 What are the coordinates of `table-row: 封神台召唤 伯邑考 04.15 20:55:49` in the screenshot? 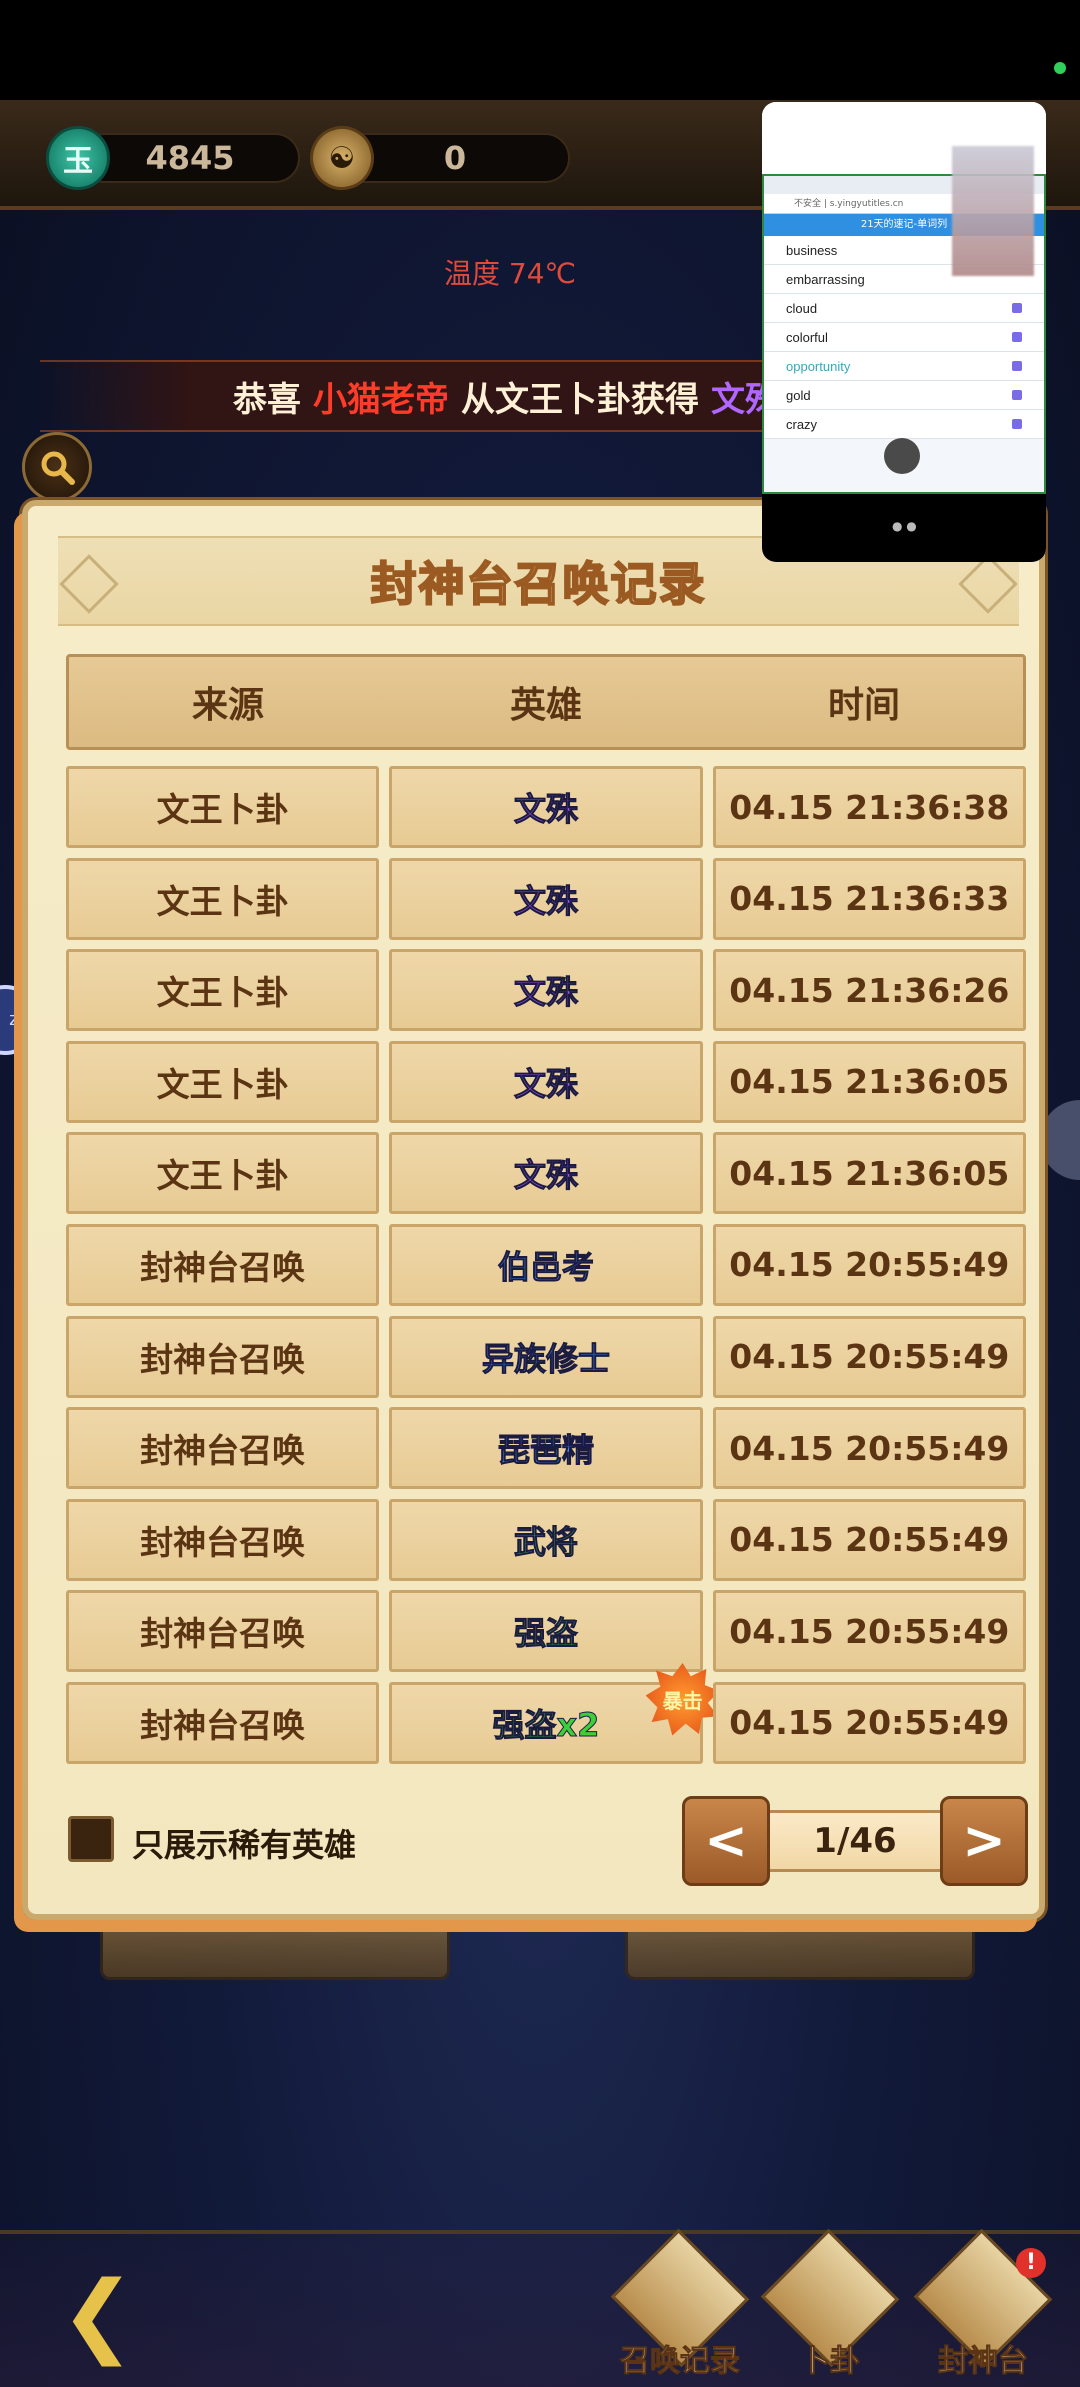 It's located at (546, 1264).